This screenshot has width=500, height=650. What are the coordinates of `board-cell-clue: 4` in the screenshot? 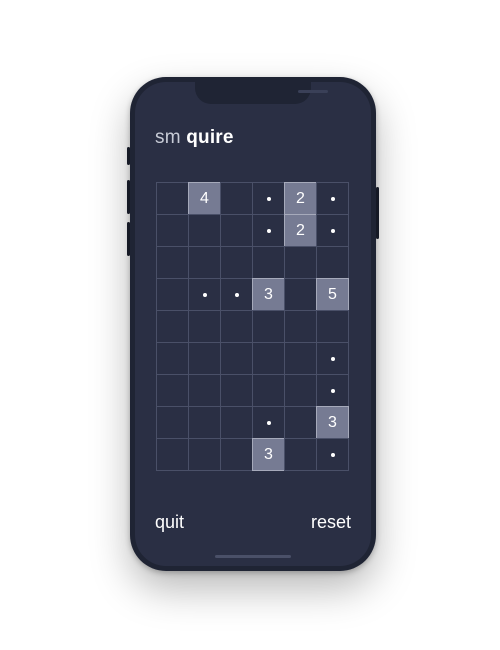 It's located at (204, 198).